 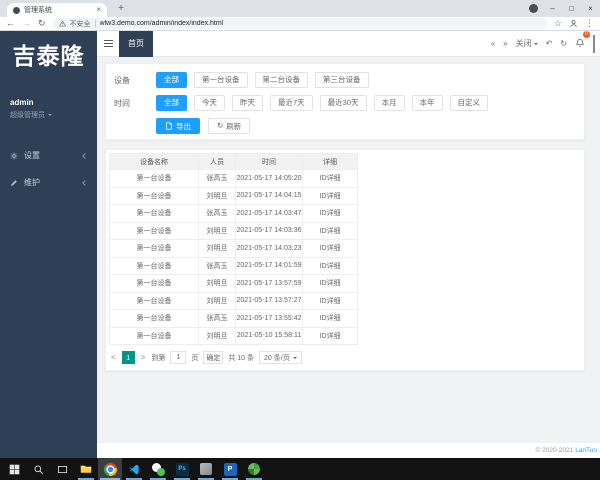 I want to click on cell-time: 2021-05-17 14:01:59, so click(x=269, y=266).